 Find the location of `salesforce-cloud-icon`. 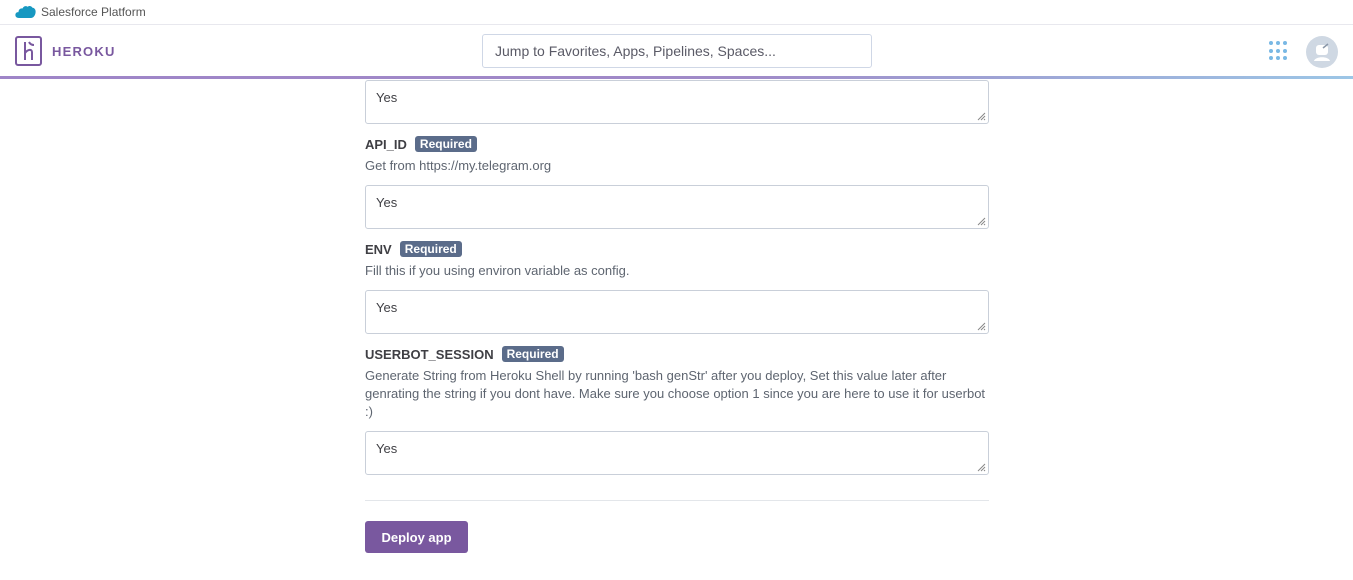

salesforce-cloud-icon is located at coordinates (25, 12).